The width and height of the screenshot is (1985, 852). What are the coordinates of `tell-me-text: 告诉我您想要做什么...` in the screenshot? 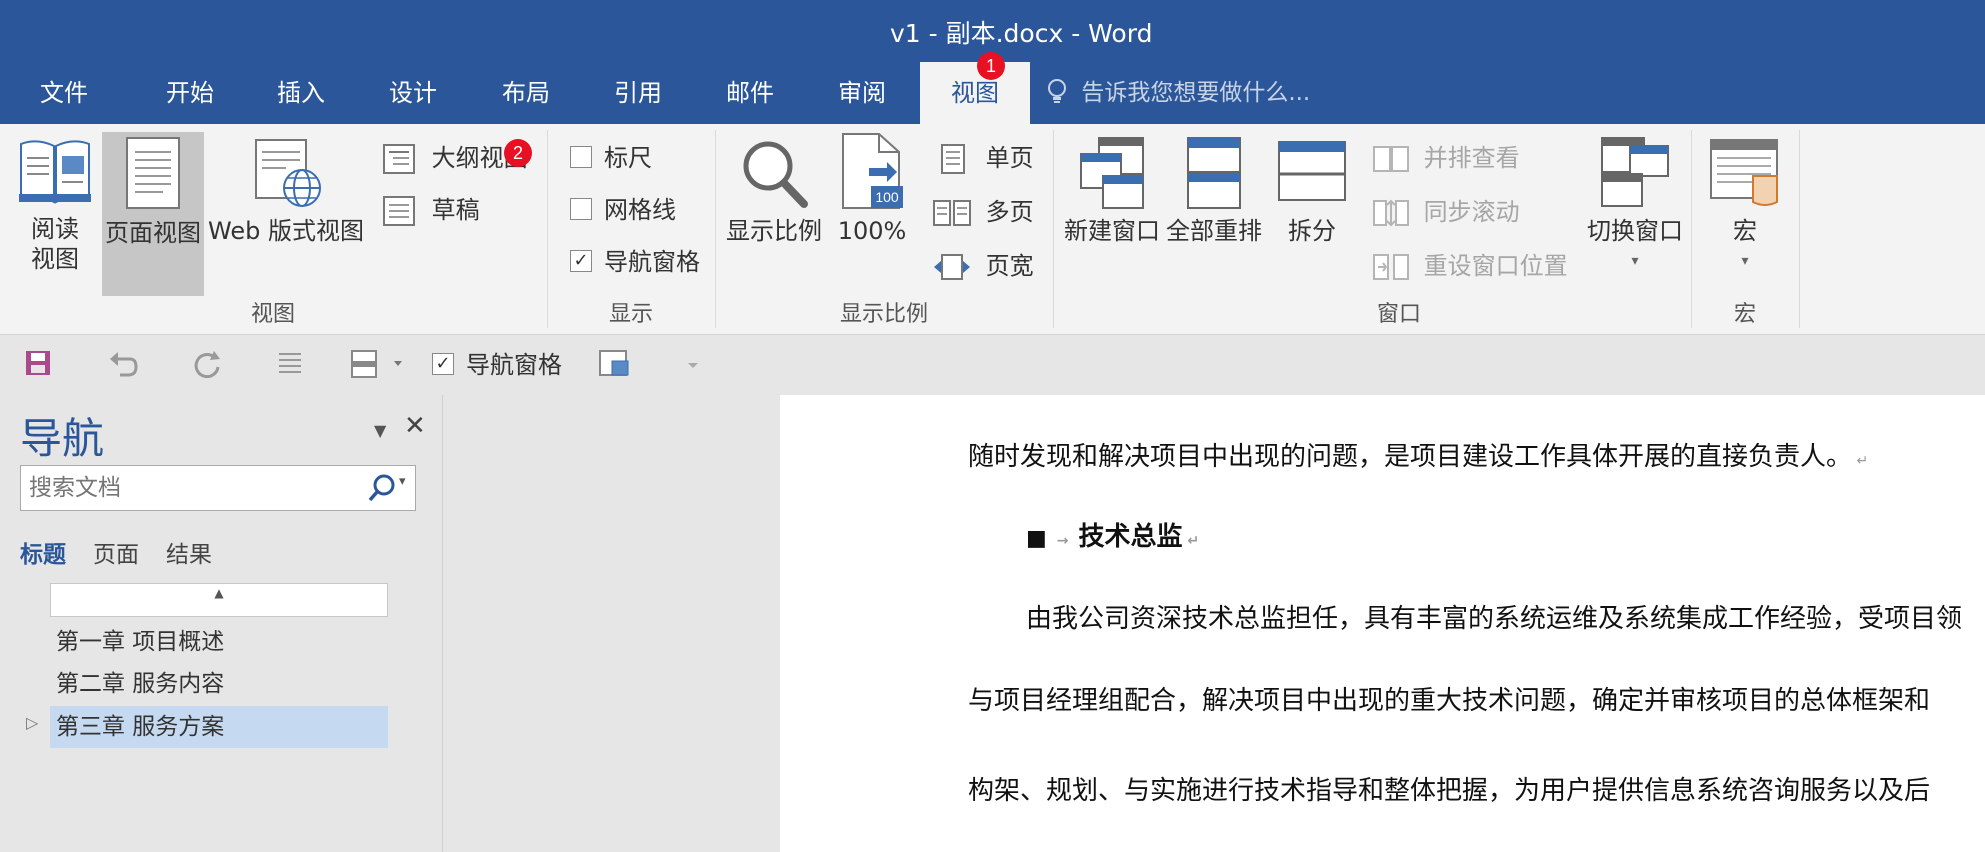 It's located at (1196, 93).